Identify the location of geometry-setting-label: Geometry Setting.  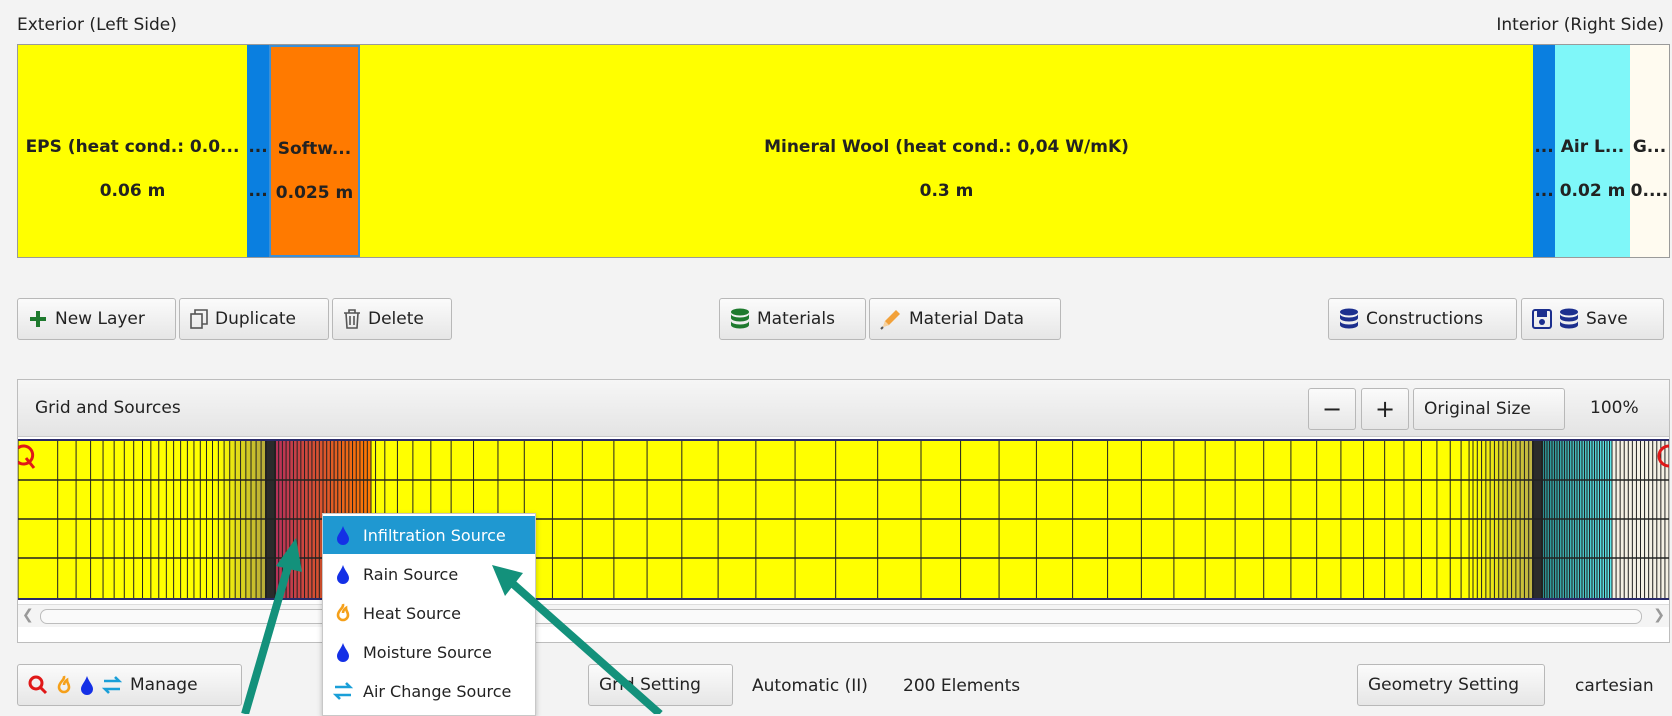
(1444, 685).